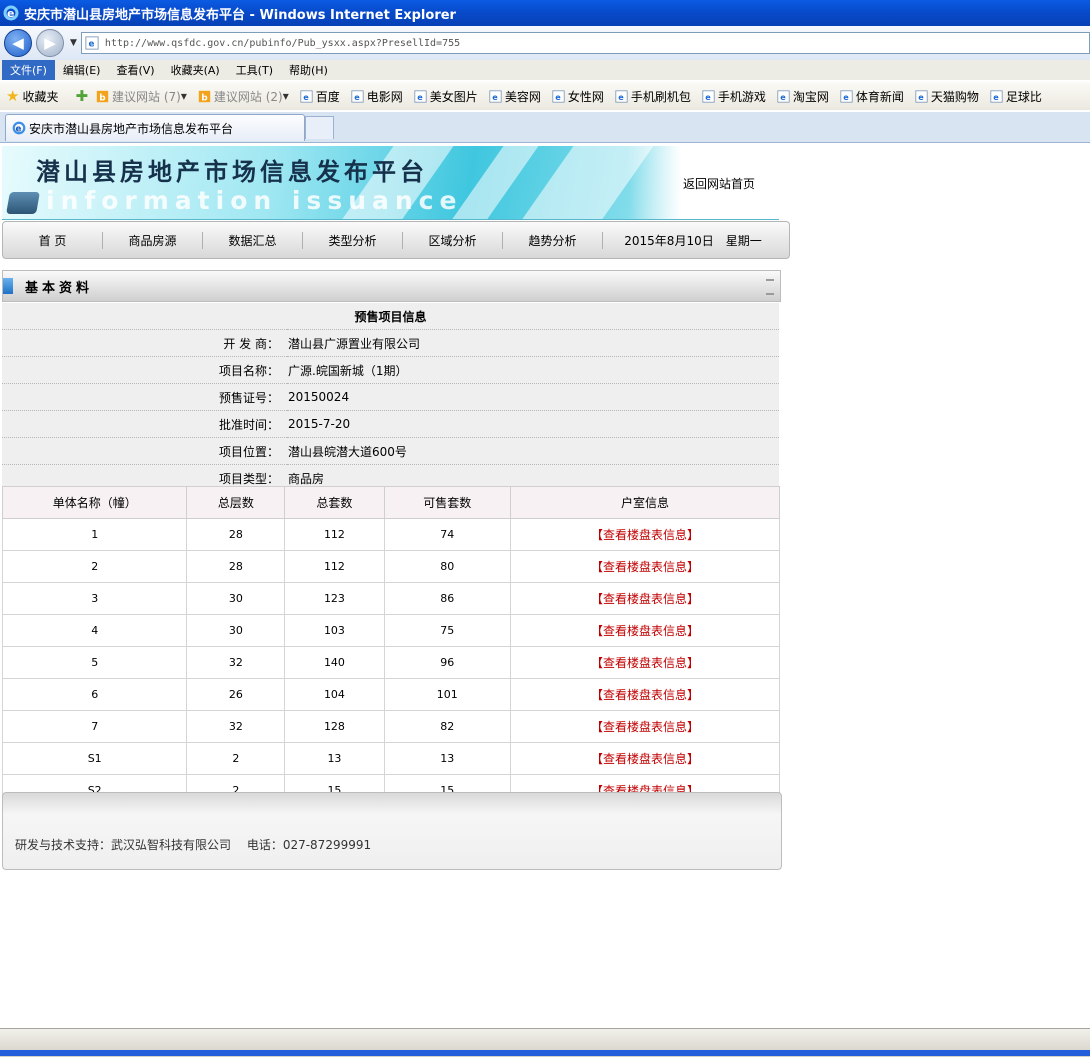 Image resolution: width=1090 pixels, height=1057 pixels. I want to click on menu-item-4: 工具(T), so click(254, 70).